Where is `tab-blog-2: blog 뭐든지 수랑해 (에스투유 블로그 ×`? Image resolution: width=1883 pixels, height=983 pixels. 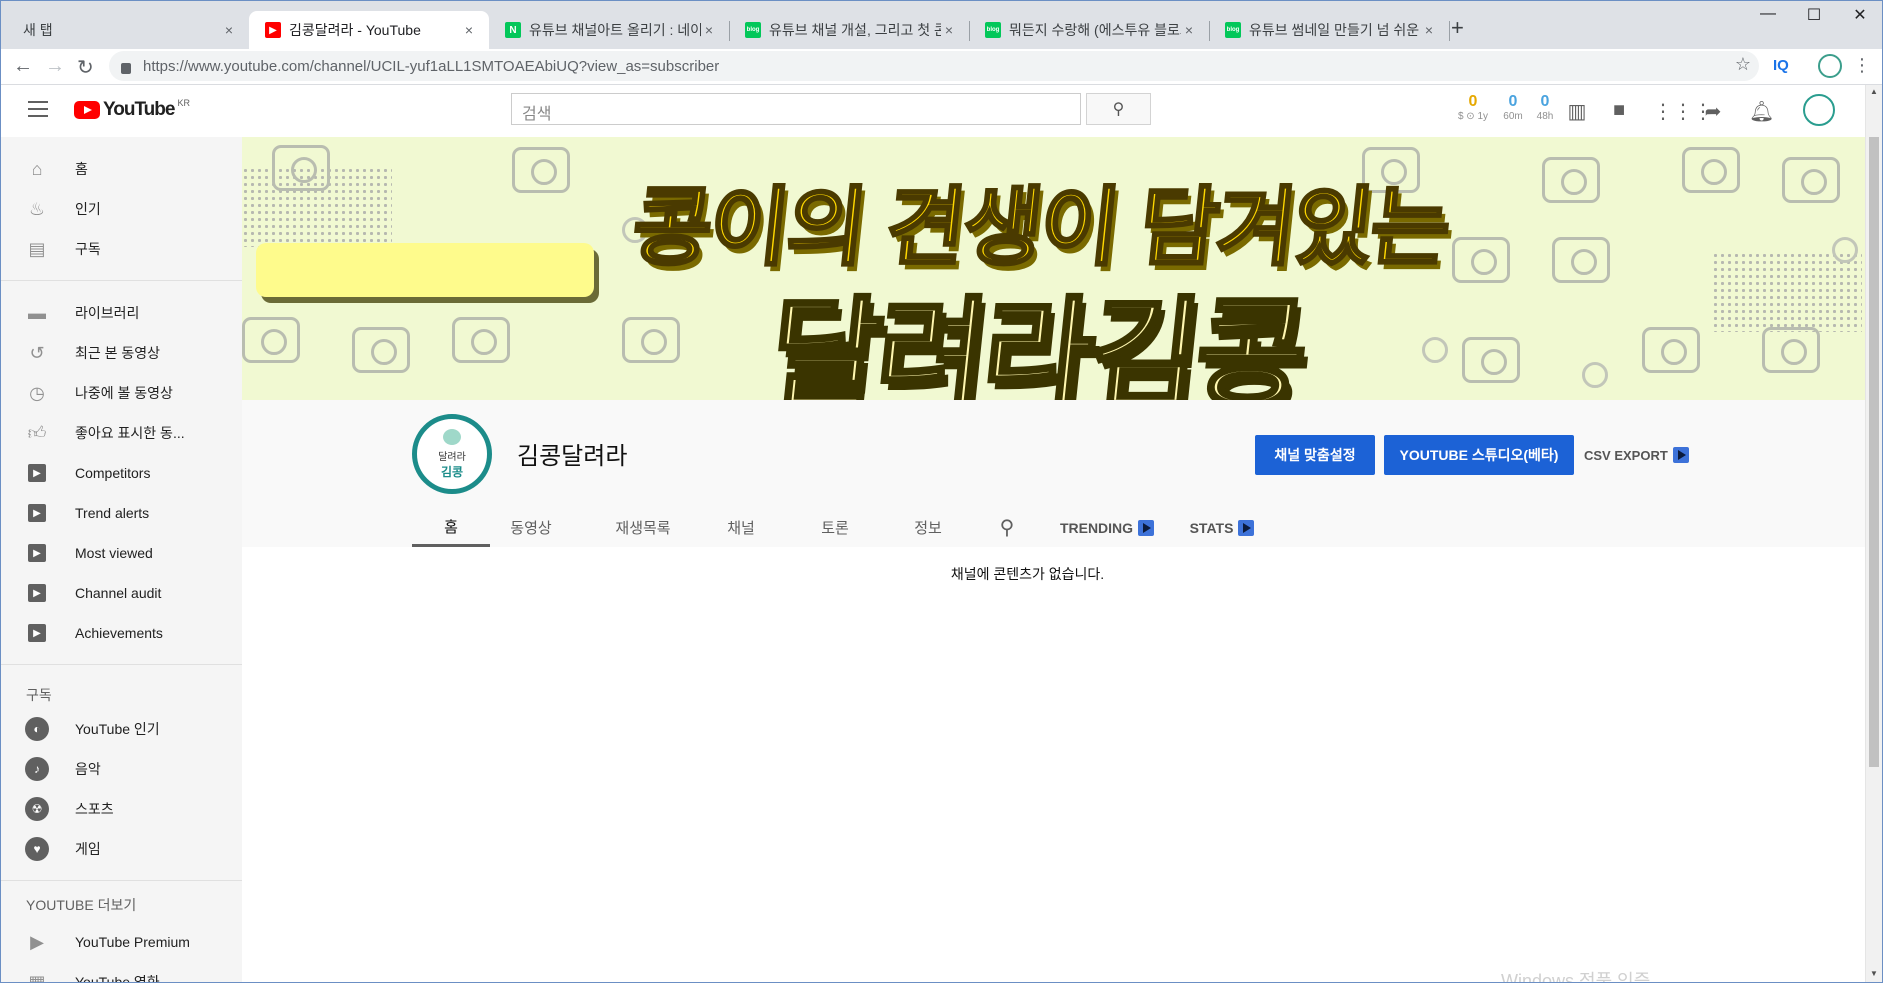
tab-blog-2: blog 뭐든지 수랑해 (에스투유 블로그 × is located at coordinates (1089, 30).